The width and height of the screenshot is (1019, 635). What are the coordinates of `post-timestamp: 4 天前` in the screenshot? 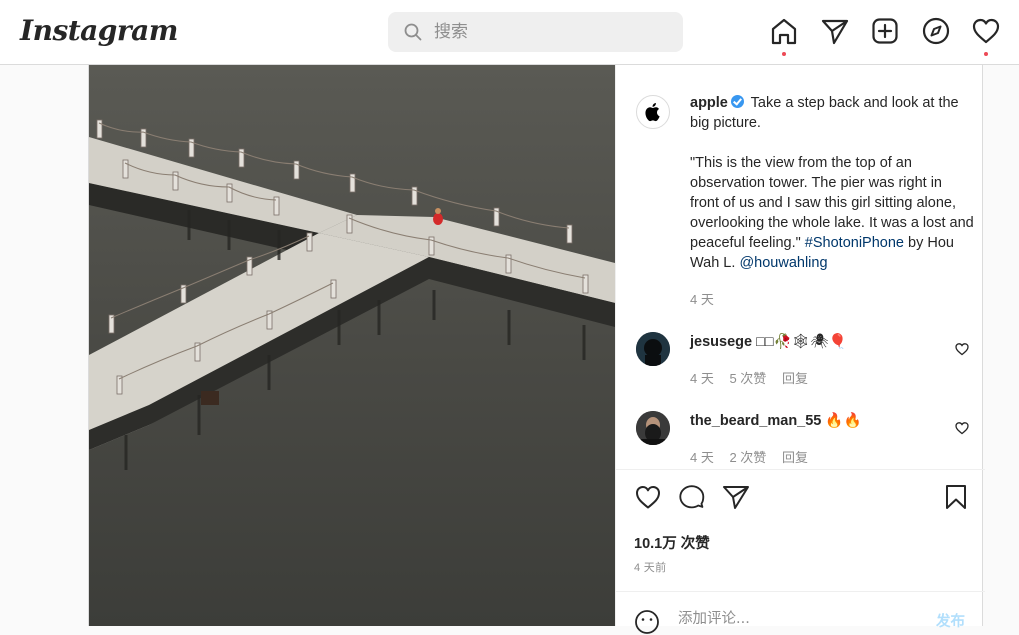 It's located at (650, 567).